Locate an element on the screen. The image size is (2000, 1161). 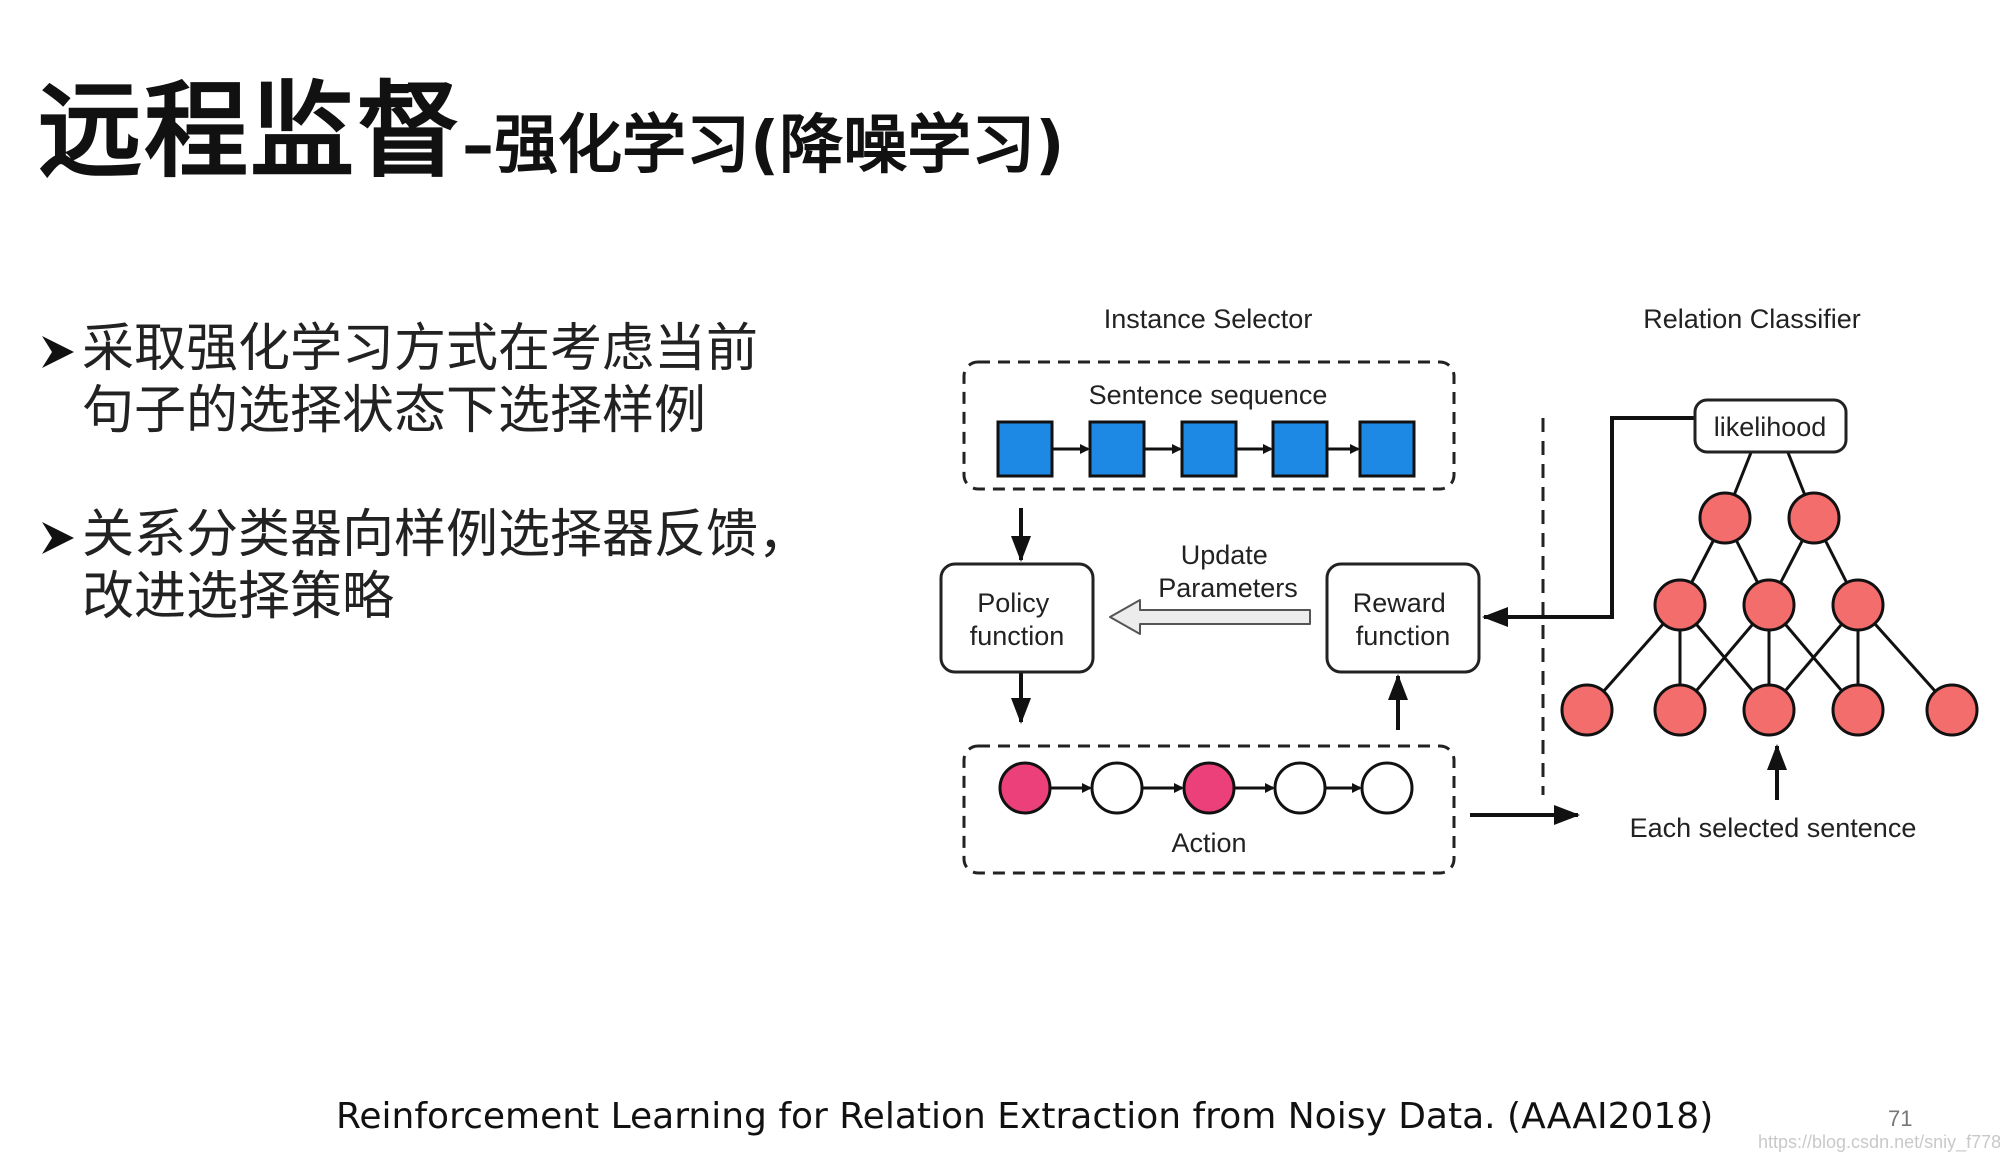
update-line-2: Parameters is located at coordinates (1228, 588).